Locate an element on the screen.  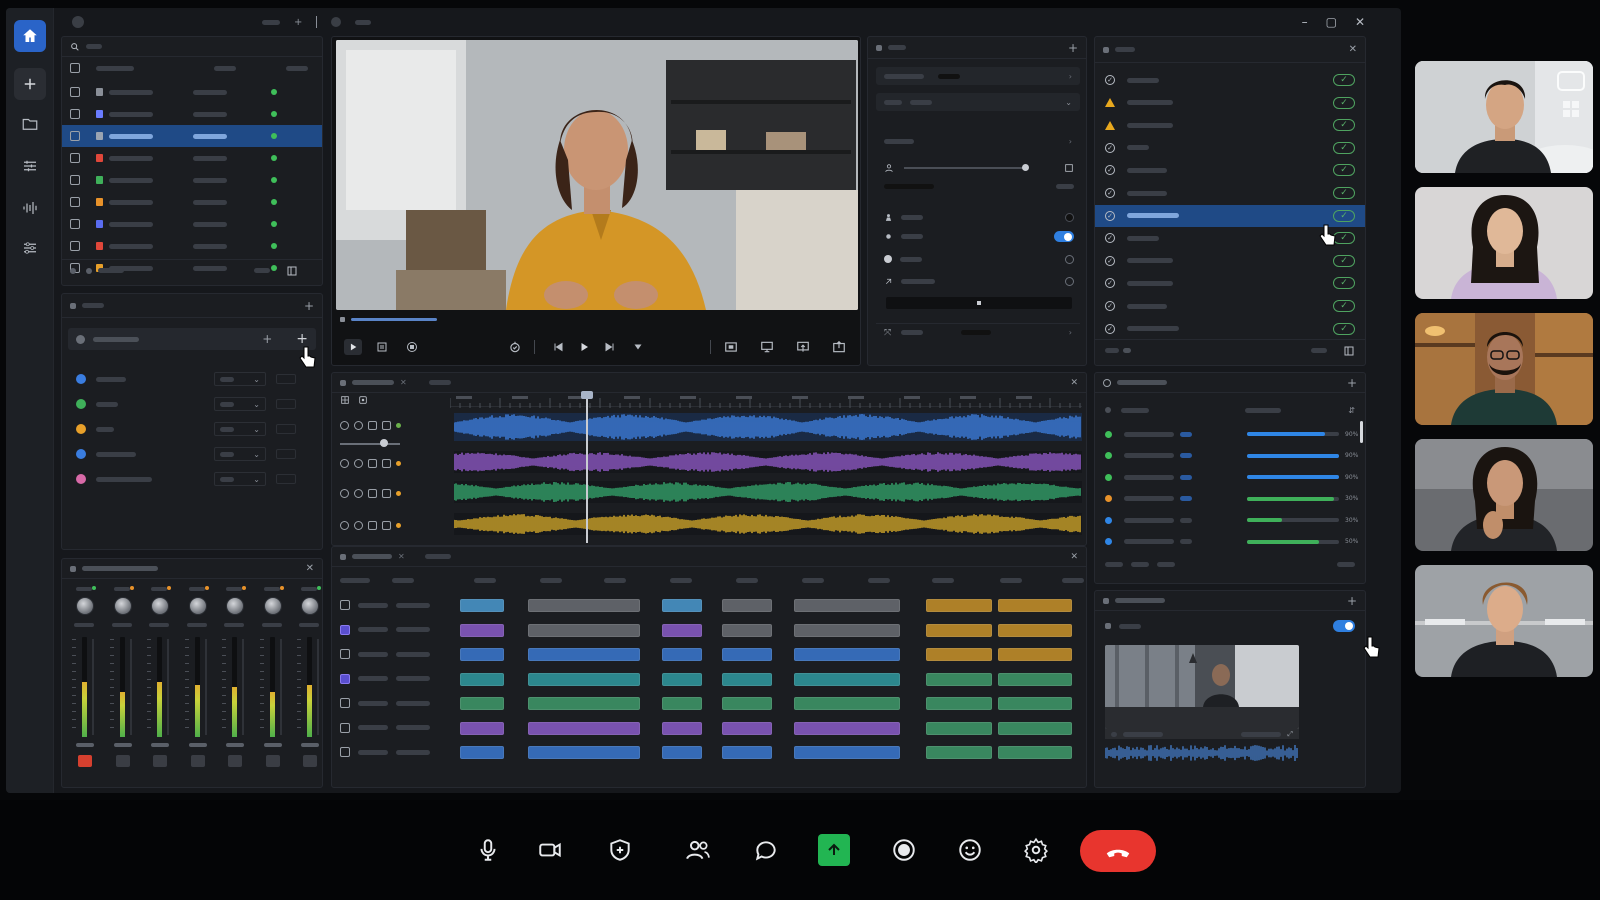
timeline-icon is located at coordinates (30, 166).